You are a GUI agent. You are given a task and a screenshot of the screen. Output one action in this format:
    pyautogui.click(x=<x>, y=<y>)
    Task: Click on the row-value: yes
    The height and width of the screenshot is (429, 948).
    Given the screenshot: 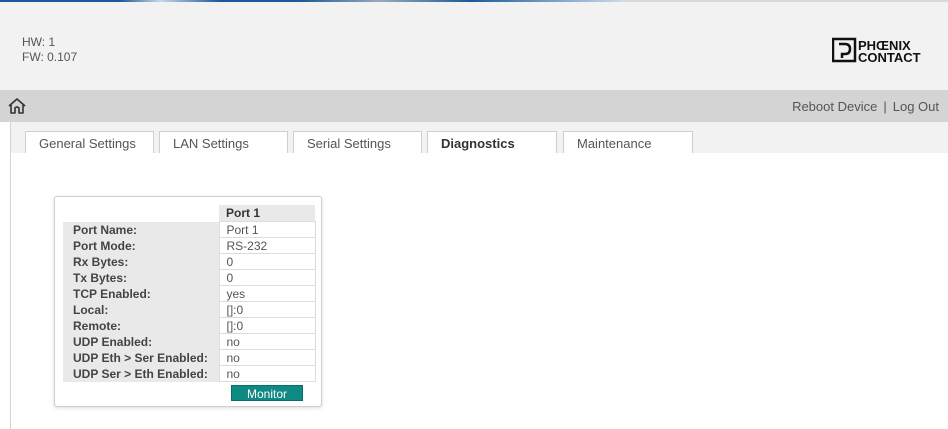 What is the action you would take?
    pyautogui.click(x=267, y=293)
    